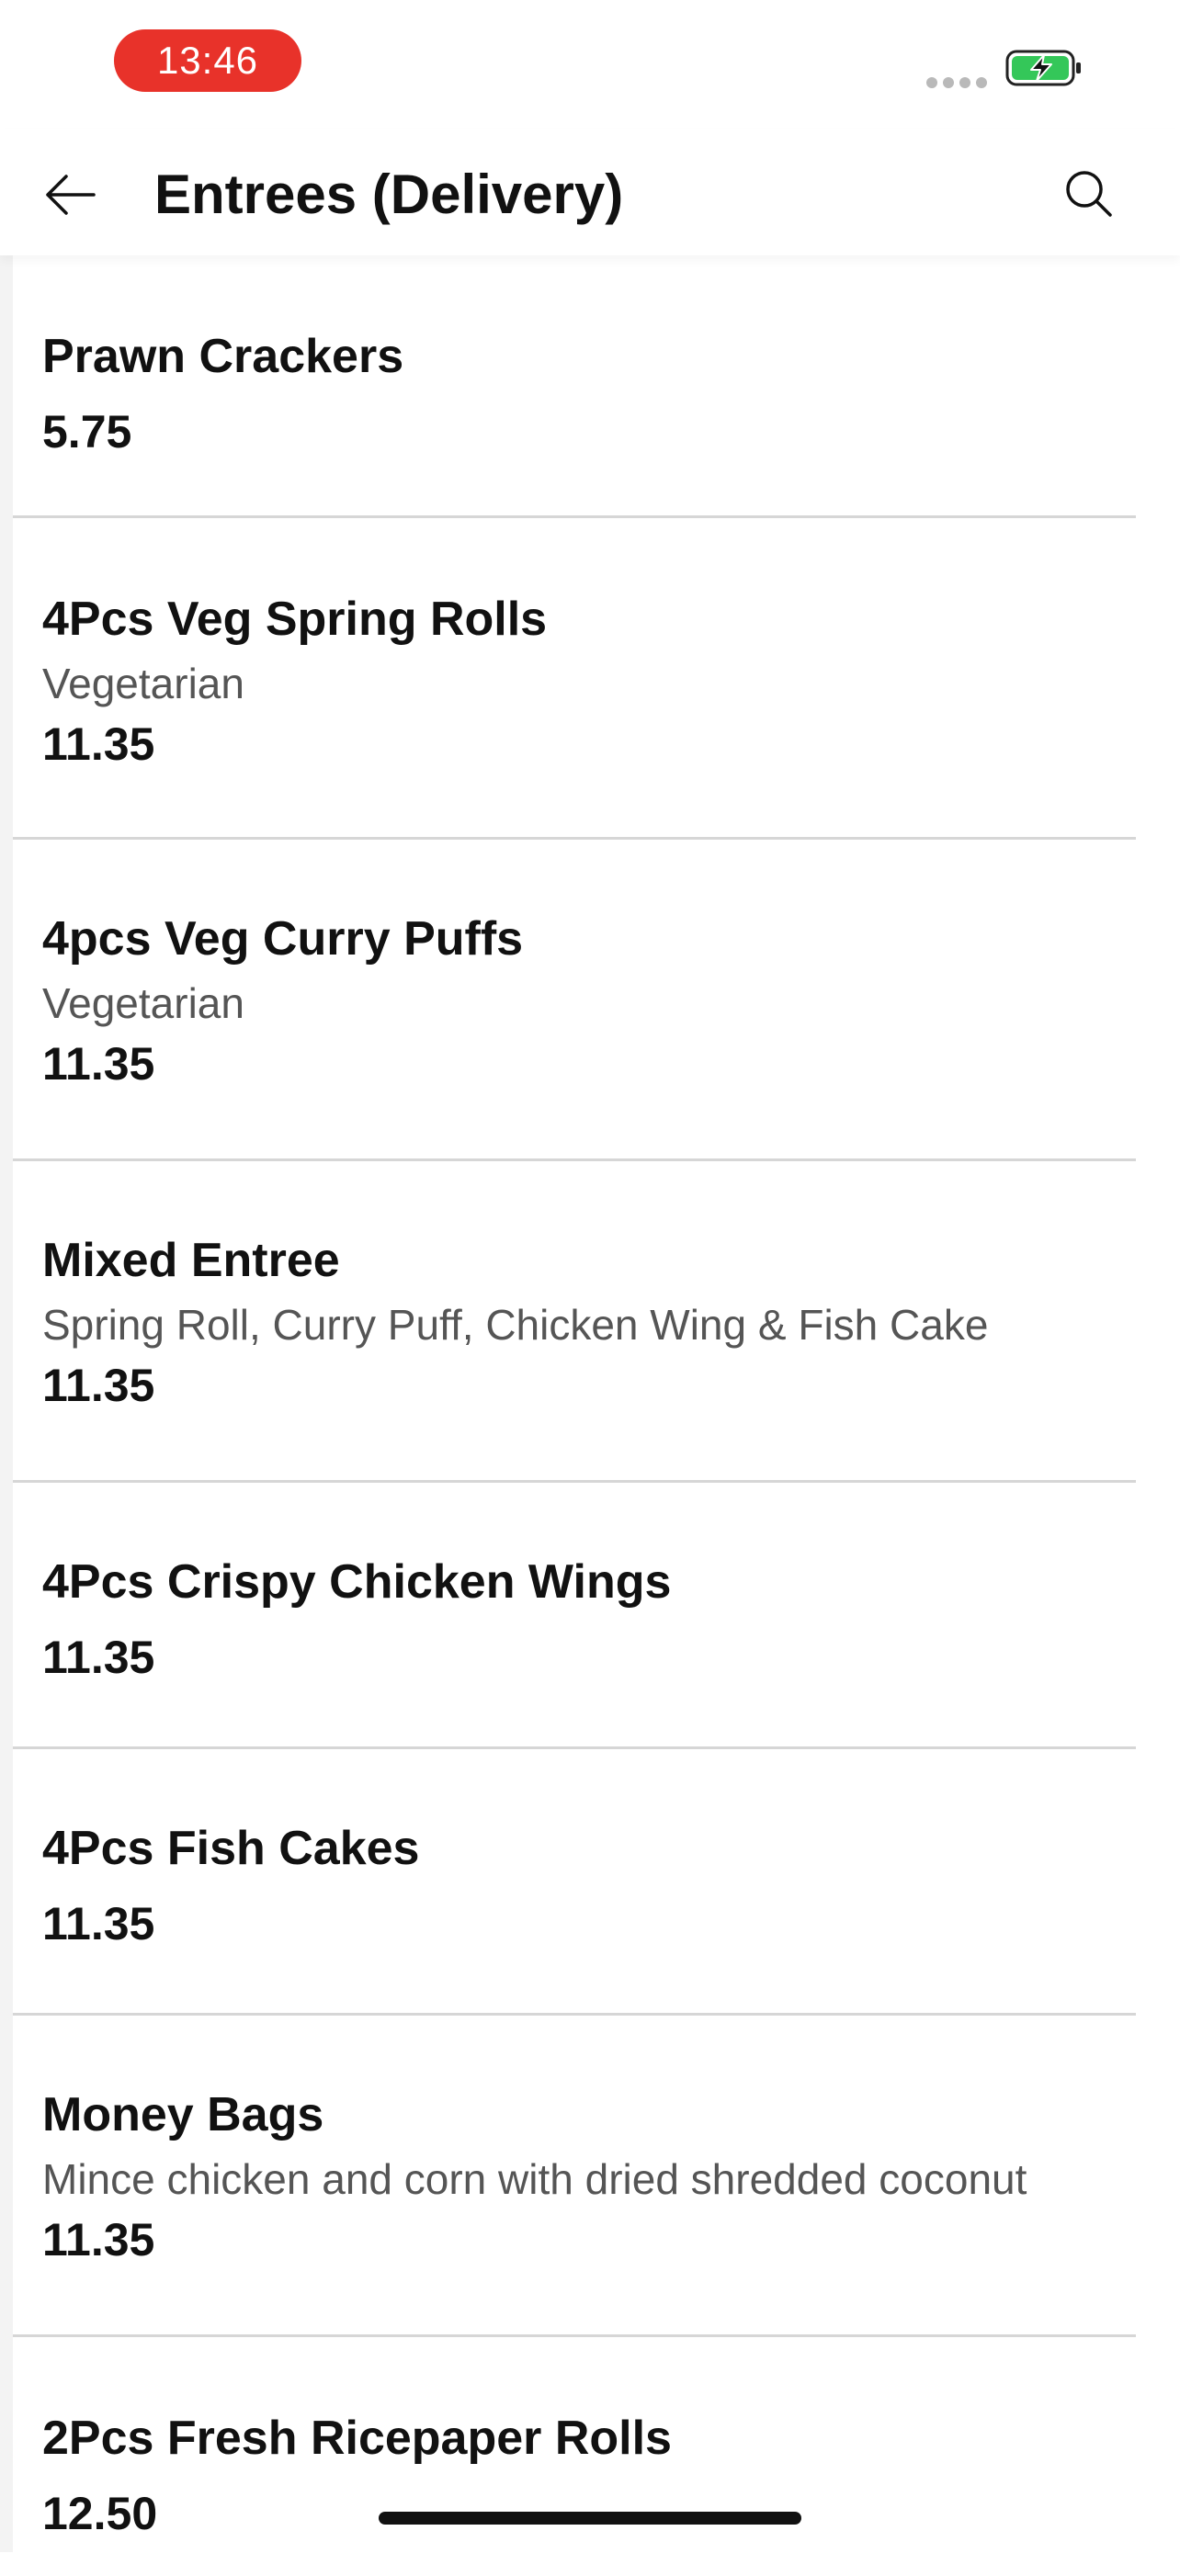  I want to click on back-button, so click(70, 195).